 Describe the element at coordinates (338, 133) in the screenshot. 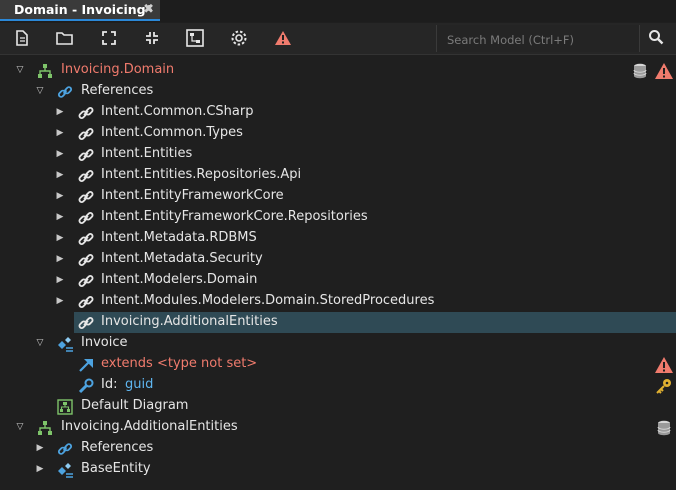

I see `tree-node-reference: ▶ Intent.Common.Types` at that location.